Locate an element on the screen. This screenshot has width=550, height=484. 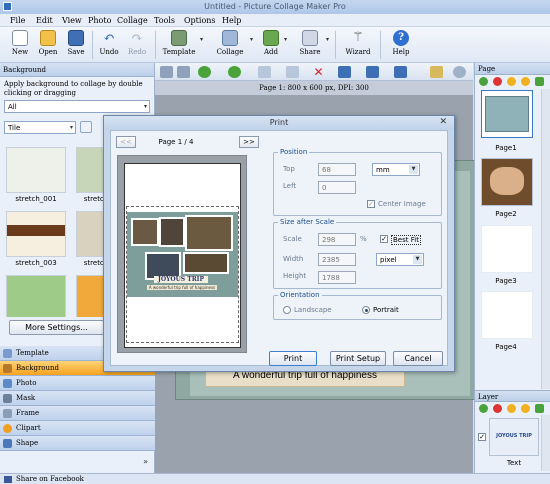
menu-help: Help is located at coordinates (231, 20).